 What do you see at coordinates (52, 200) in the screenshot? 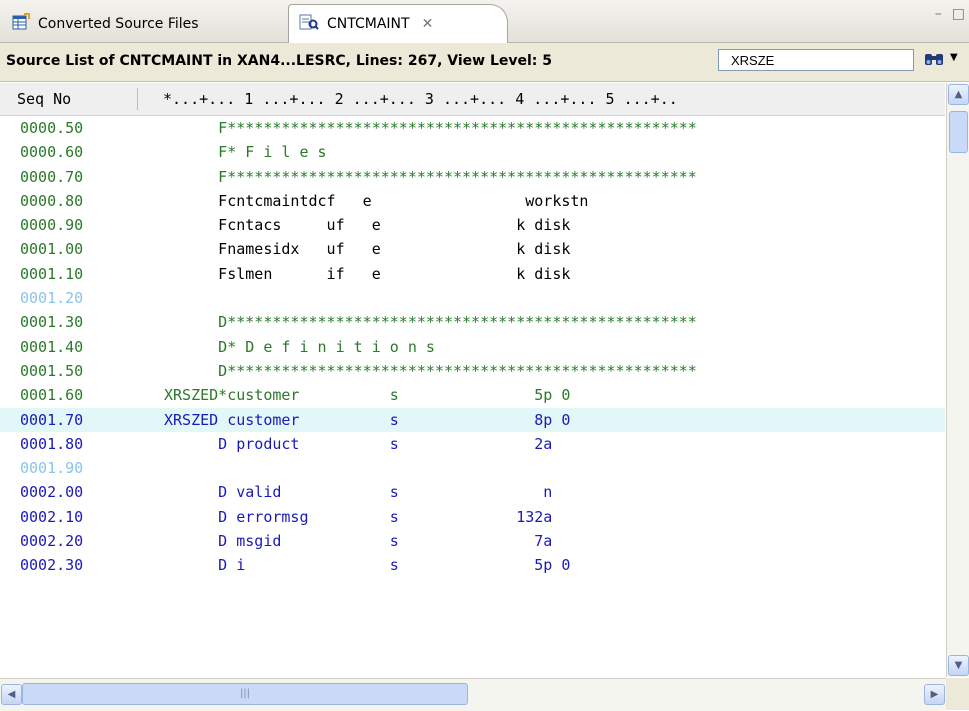
I see `sequence-number: 0000.80` at bounding box center [52, 200].